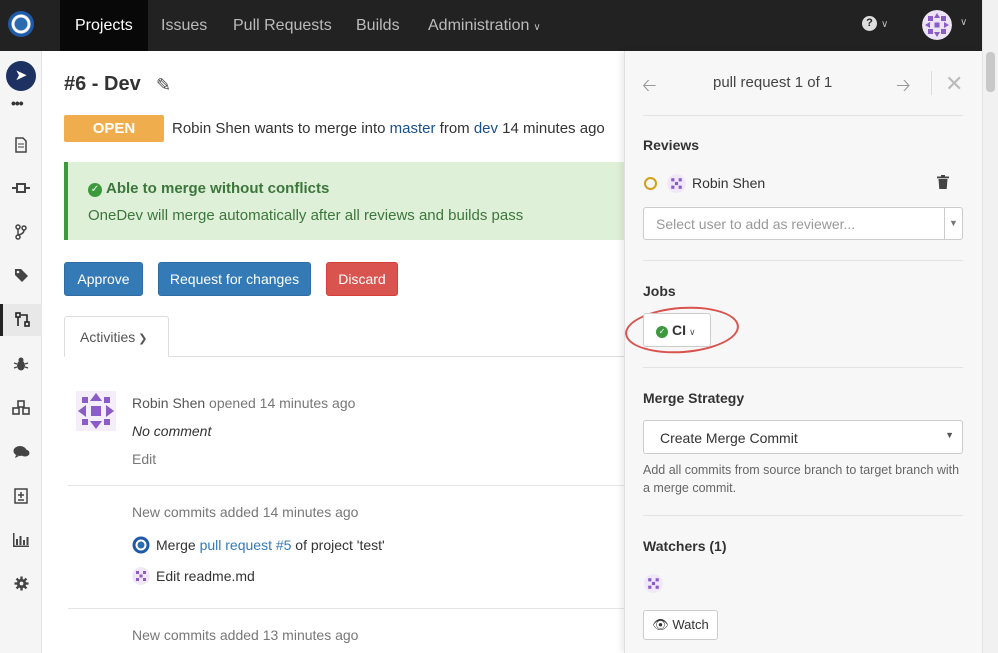 The width and height of the screenshot is (998, 653). What do you see at coordinates (163, 85) in the screenshot?
I see `pencil-icon: ✎` at bounding box center [163, 85].